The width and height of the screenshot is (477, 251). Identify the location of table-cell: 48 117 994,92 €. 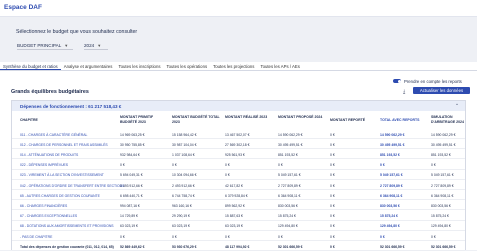
(237, 246).